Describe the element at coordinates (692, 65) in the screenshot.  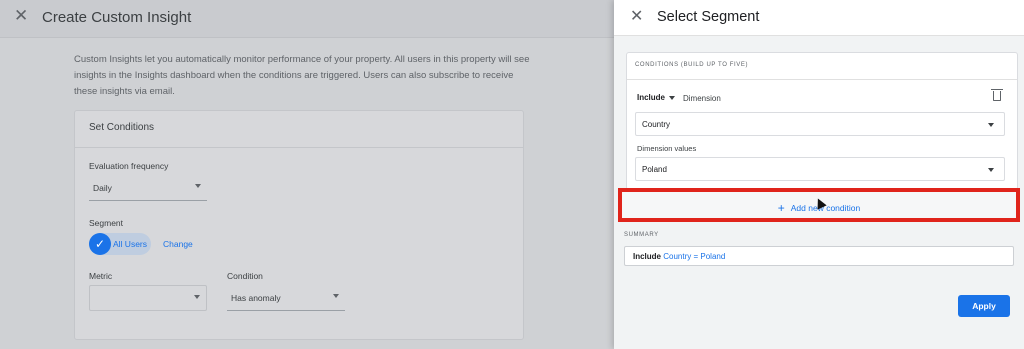
I see `conditions-header: CONDITIONS (BUILD UP TO FIVE)` at that location.